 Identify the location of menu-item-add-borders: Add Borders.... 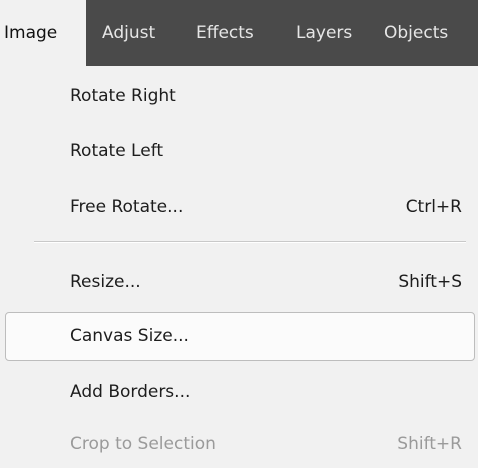
(239, 392).